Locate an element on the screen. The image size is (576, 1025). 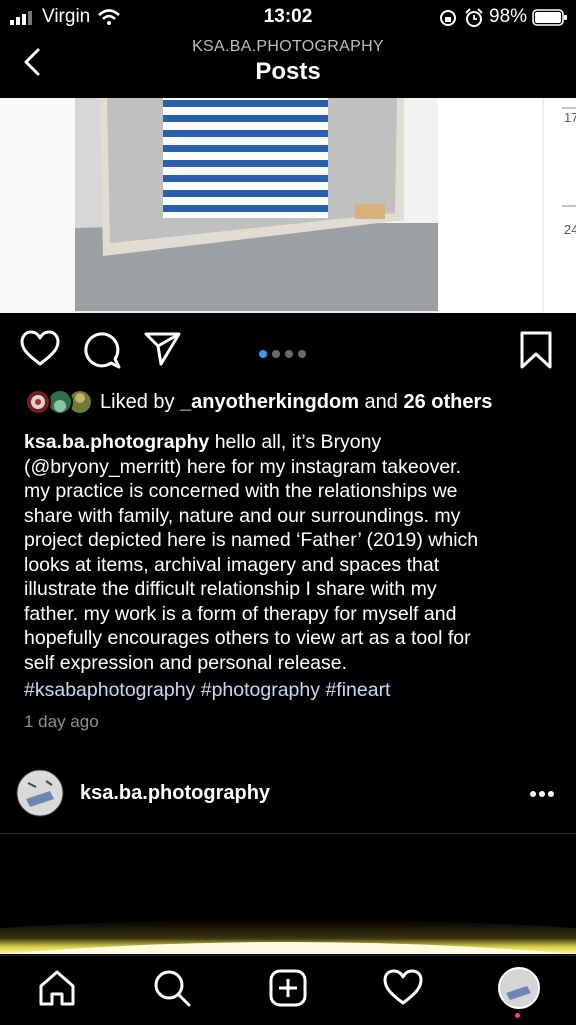
orientation-lock-icon is located at coordinates (448, 18).